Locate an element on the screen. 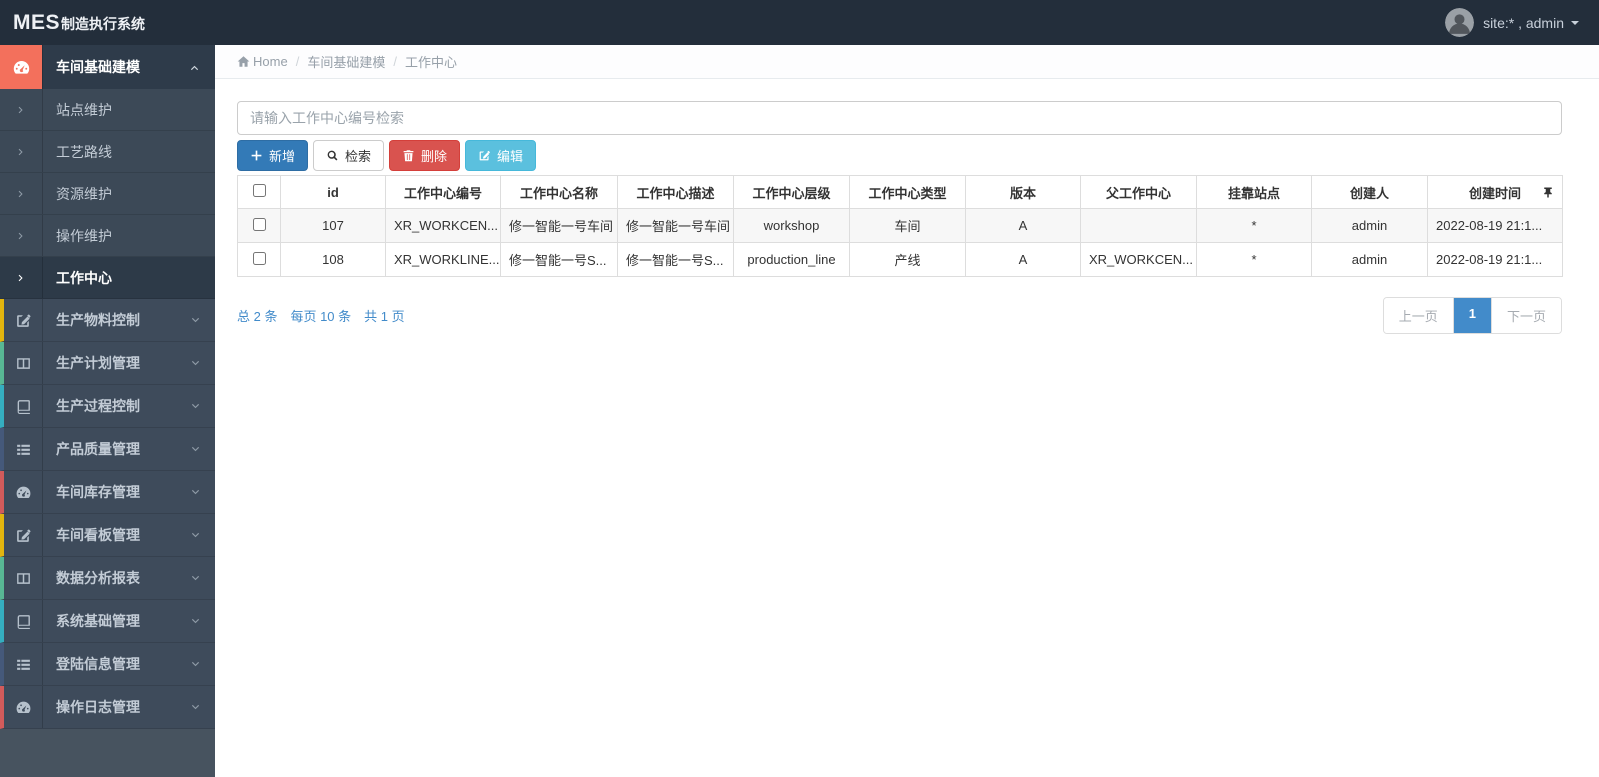 The height and width of the screenshot is (777, 1599). top-navbar: MES 制造执行系统 site:* , admin is located at coordinates (799, 22).